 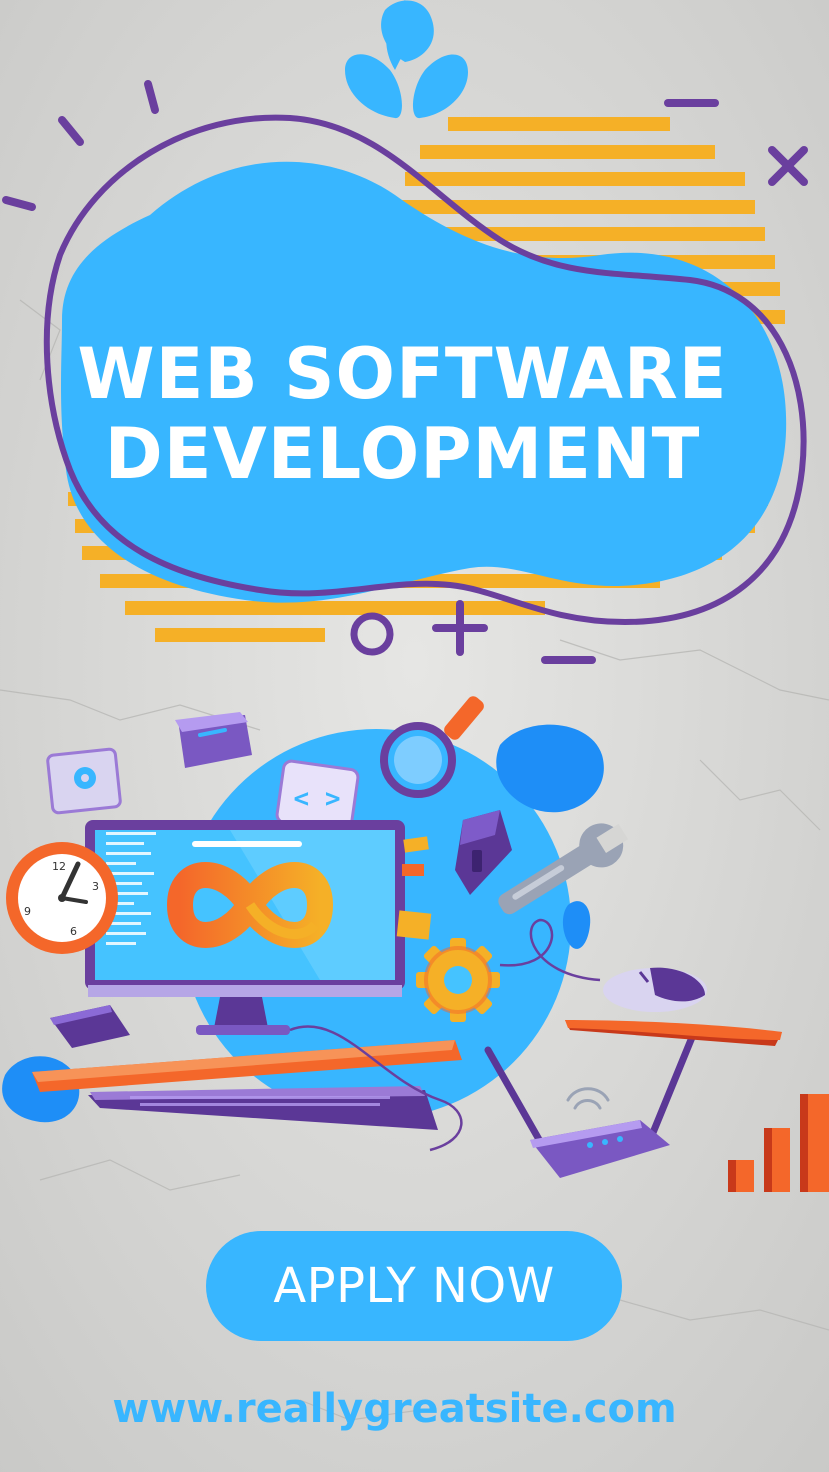 What do you see at coordinates (73, 931) in the screenshot?
I see `clock-number-6: 6` at bounding box center [73, 931].